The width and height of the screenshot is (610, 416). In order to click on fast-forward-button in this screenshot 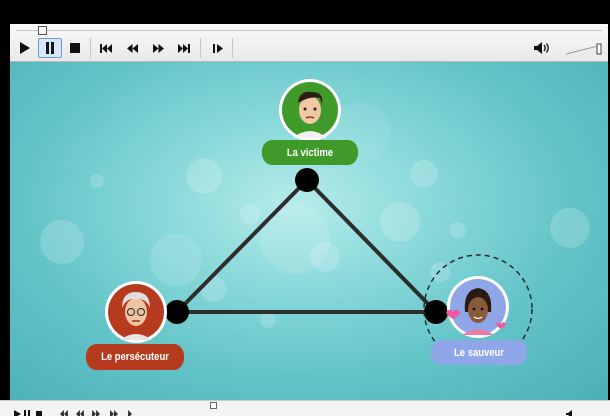, I will do `click(158, 48)`.